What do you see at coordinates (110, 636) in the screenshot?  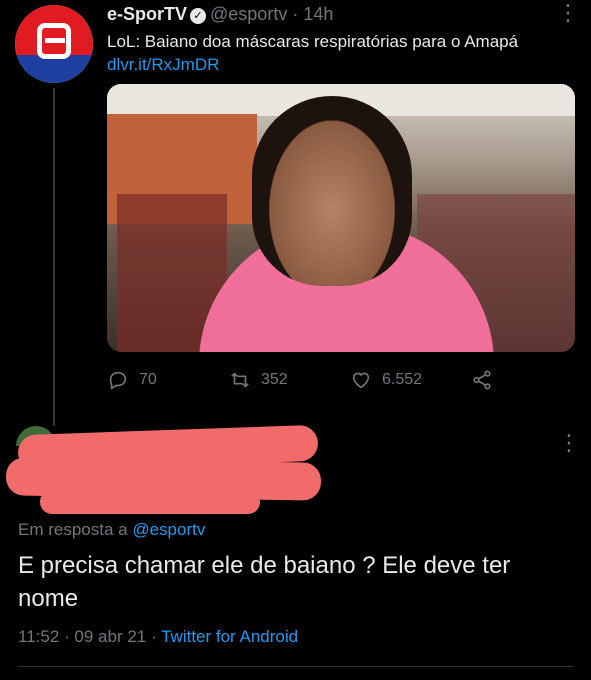 I see `reply-date: 09 abr 21` at bounding box center [110, 636].